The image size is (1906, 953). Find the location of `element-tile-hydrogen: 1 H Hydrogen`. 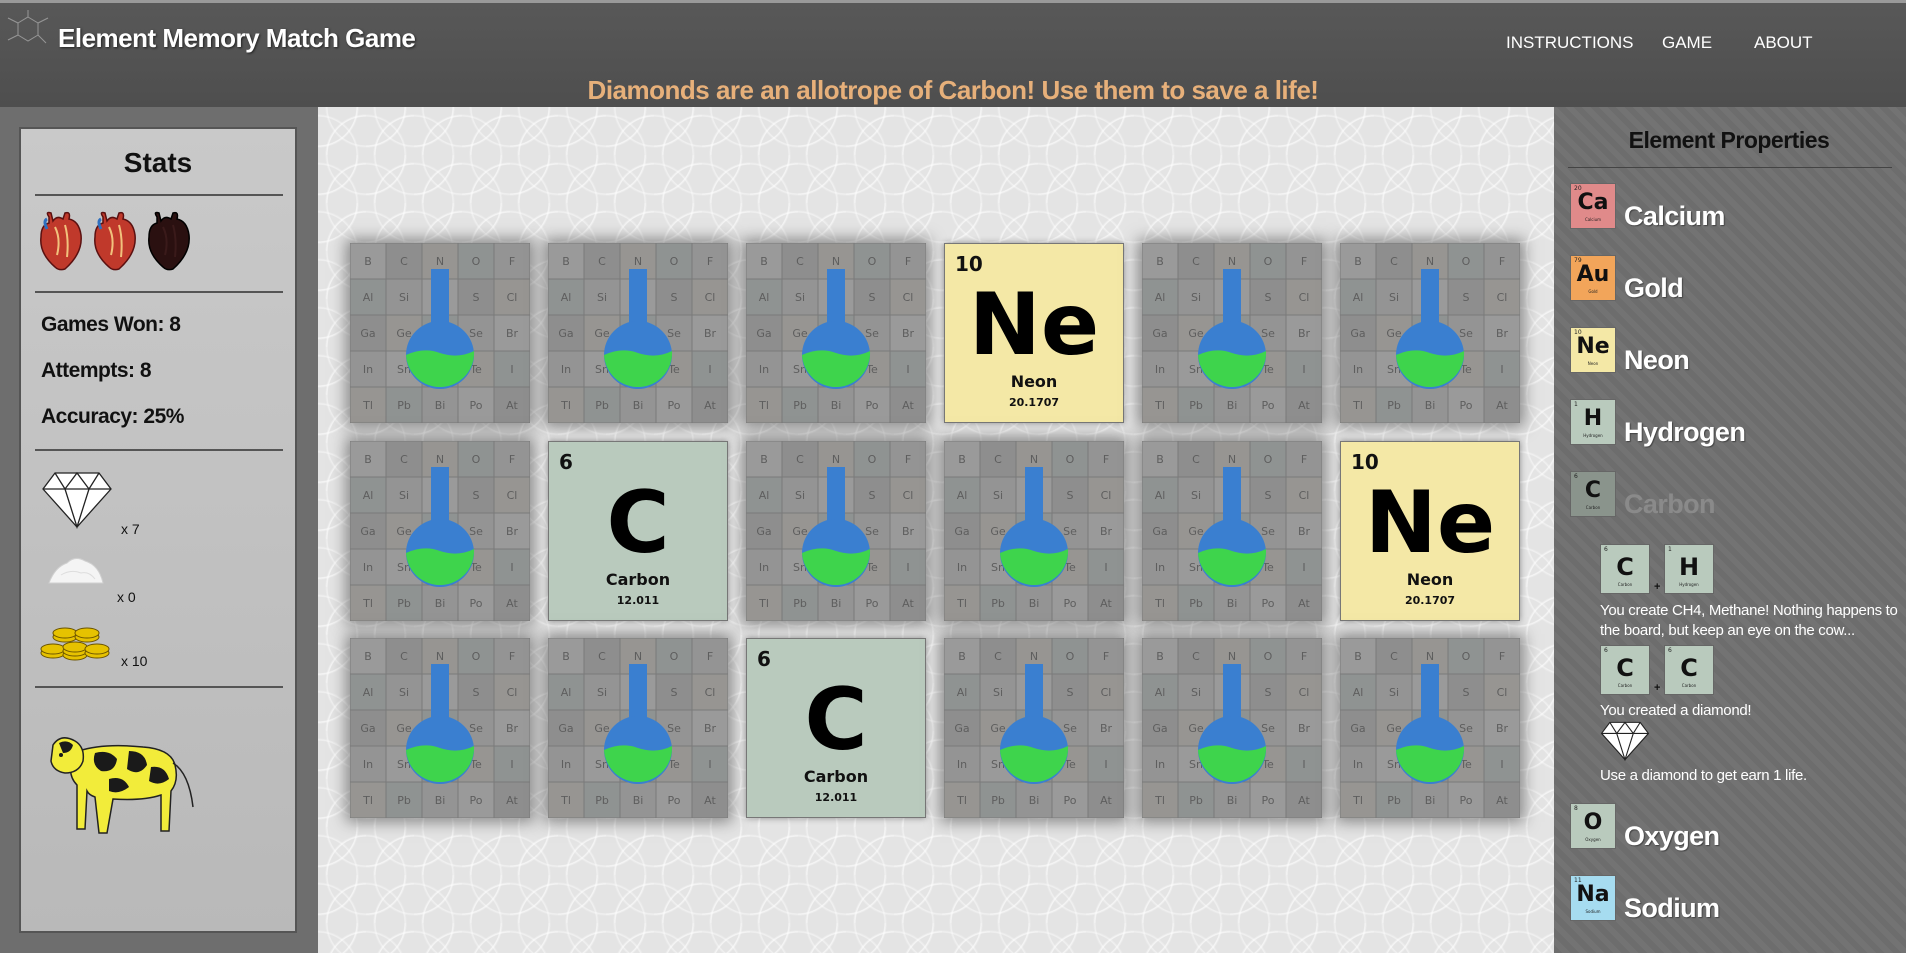

element-tile-hydrogen: 1 H Hydrogen is located at coordinates (1593, 422).